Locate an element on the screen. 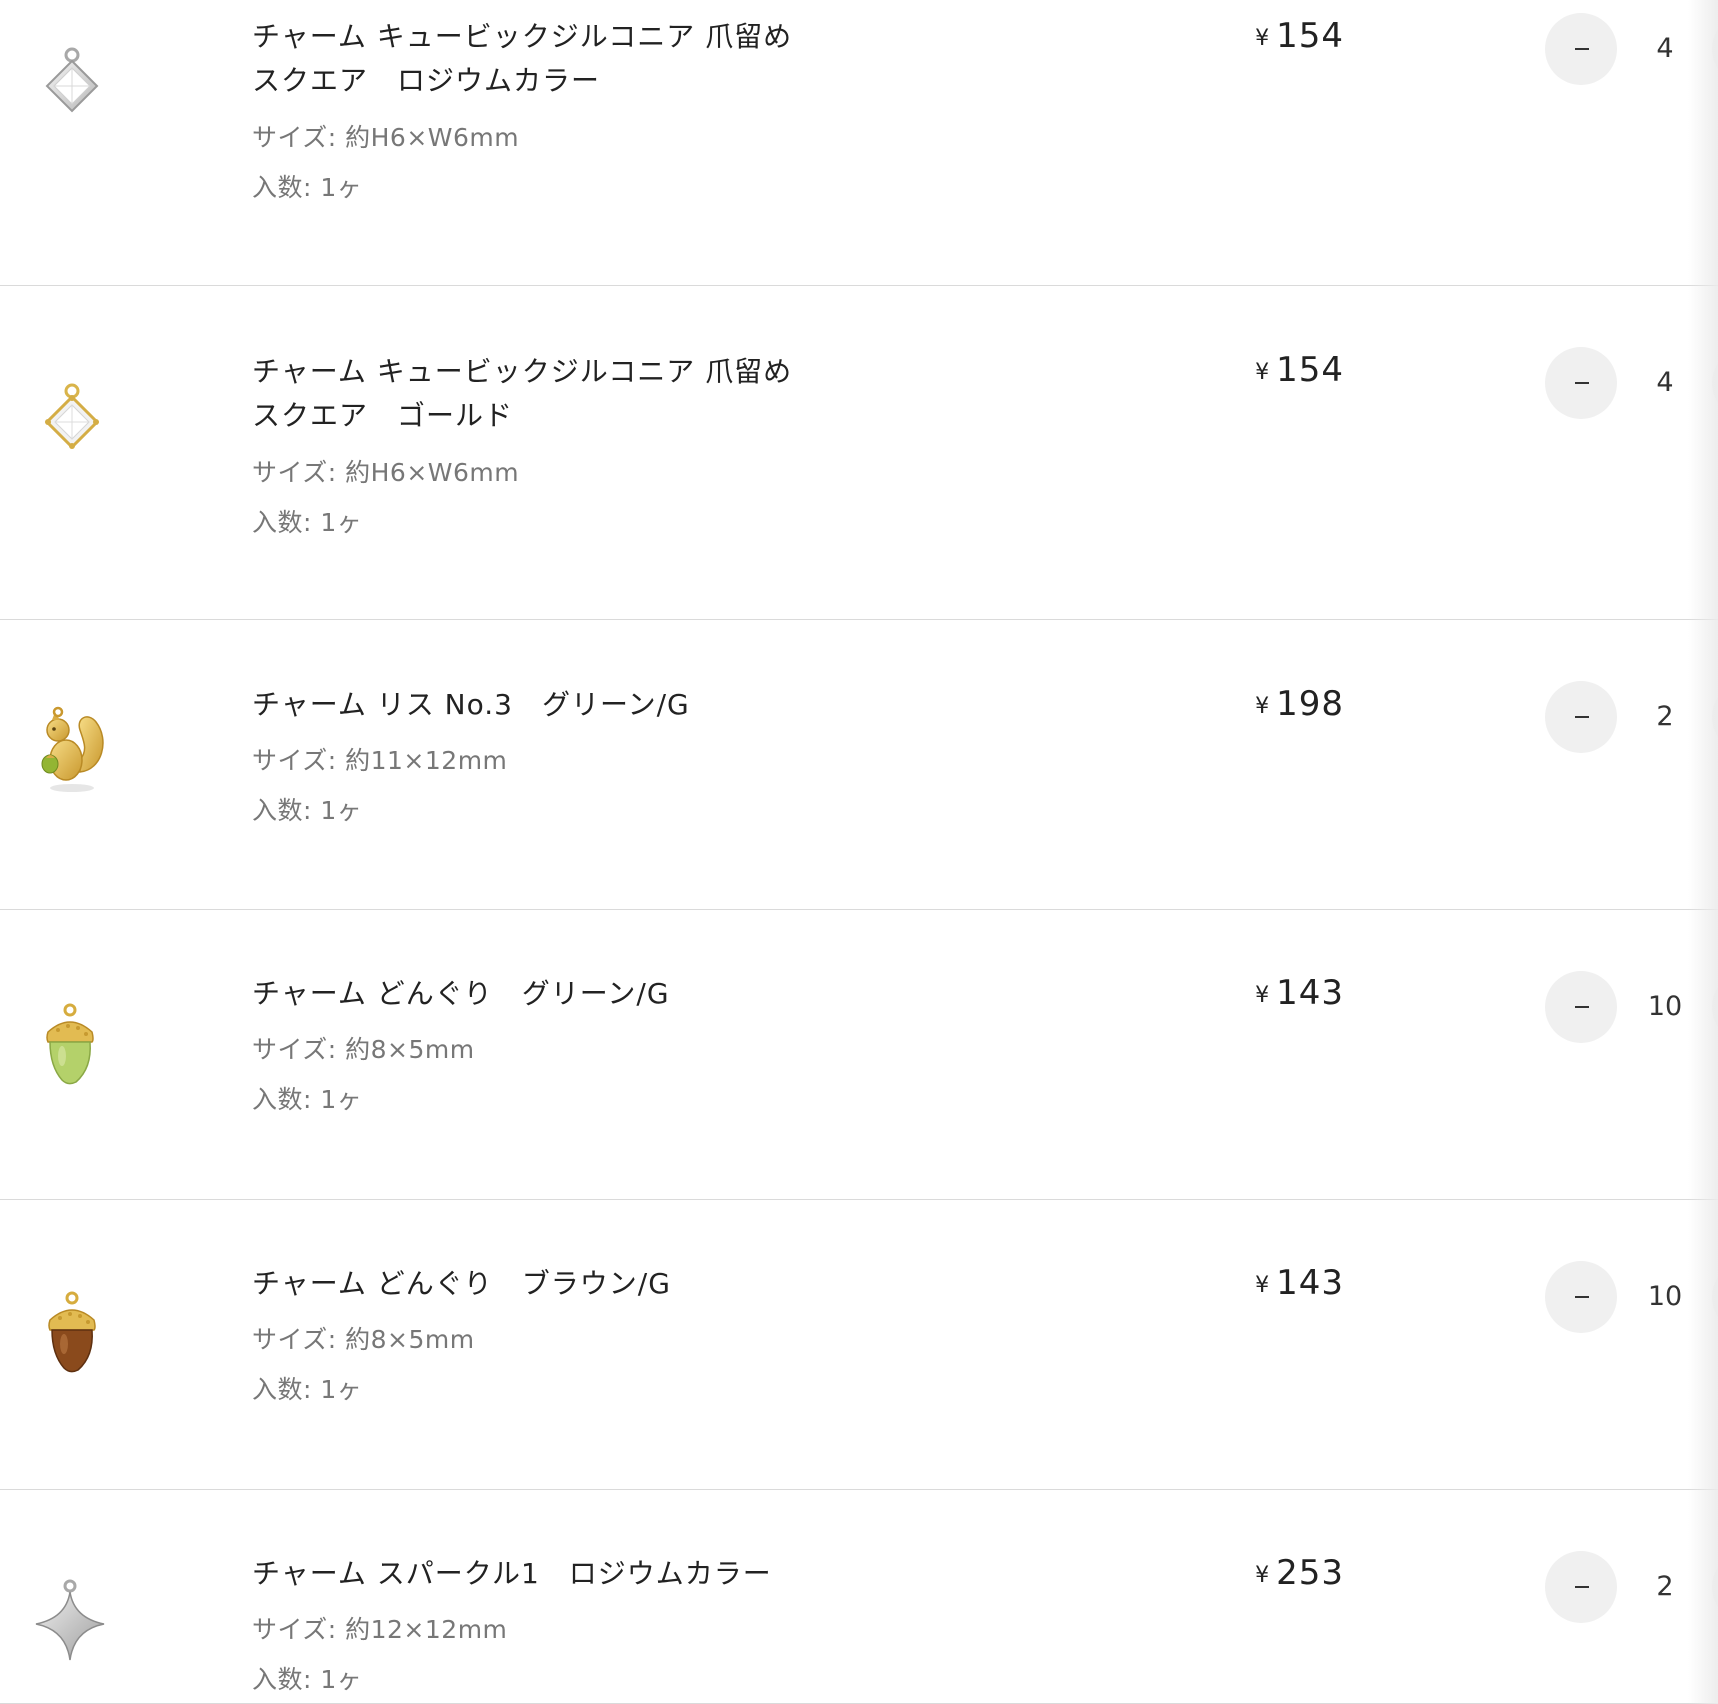  item-price: ¥198 is located at coordinates (1299, 705).